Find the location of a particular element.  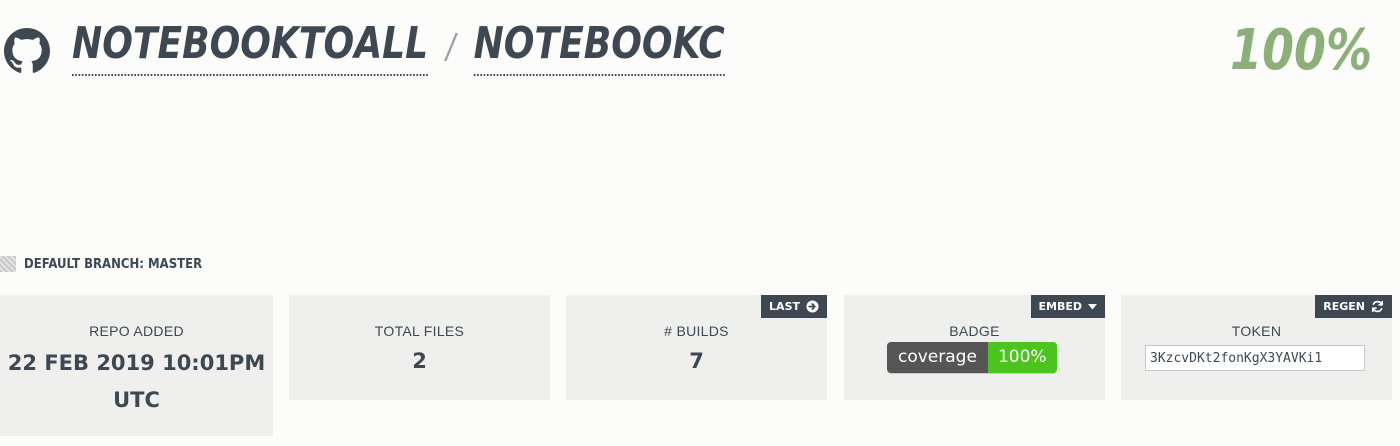

default-branch: DEFAULT BRANCH: MASTER is located at coordinates (111, 264).